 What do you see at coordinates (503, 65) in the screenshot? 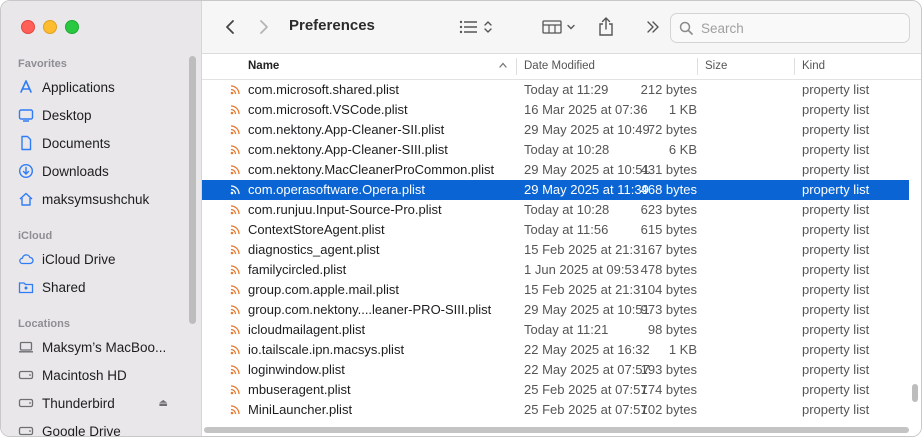
I see `sort-ascending-icon` at bounding box center [503, 65].